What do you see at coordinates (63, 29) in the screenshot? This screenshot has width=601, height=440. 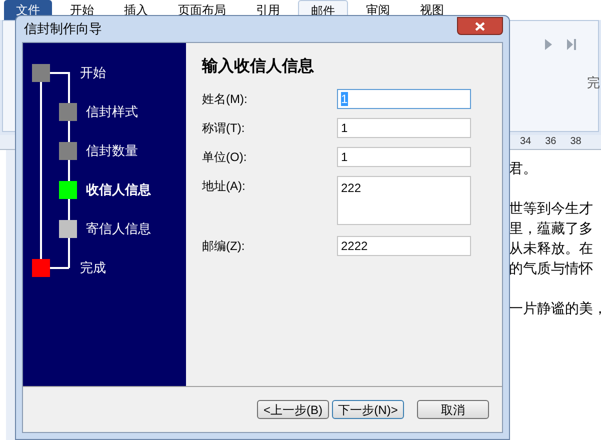 I see `window-title: 信封制作向导` at bounding box center [63, 29].